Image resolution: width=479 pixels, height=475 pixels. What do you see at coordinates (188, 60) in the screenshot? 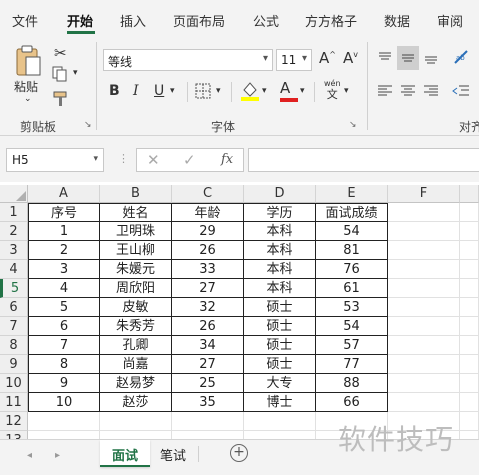
I see `font-name-select: 等线 ▾` at bounding box center [188, 60].